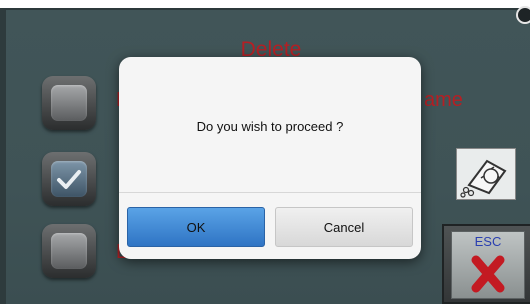  Describe the element at coordinates (270, 192) in the screenshot. I see `dialog-divider` at that location.